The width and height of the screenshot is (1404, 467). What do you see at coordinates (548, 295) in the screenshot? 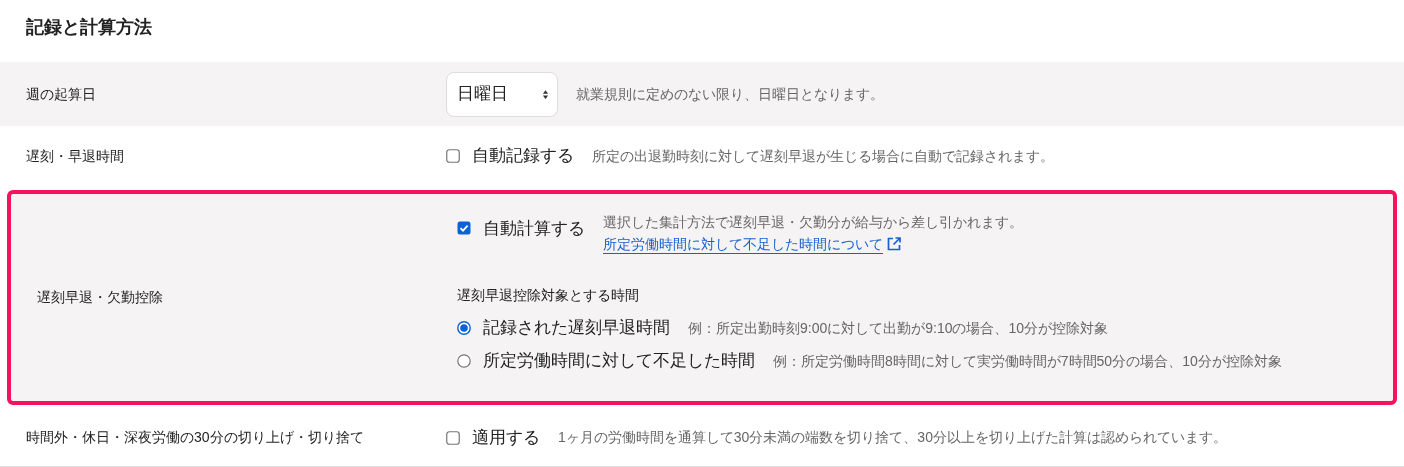
I see `subheading: 遅刻早退控除対象とする時間` at bounding box center [548, 295].